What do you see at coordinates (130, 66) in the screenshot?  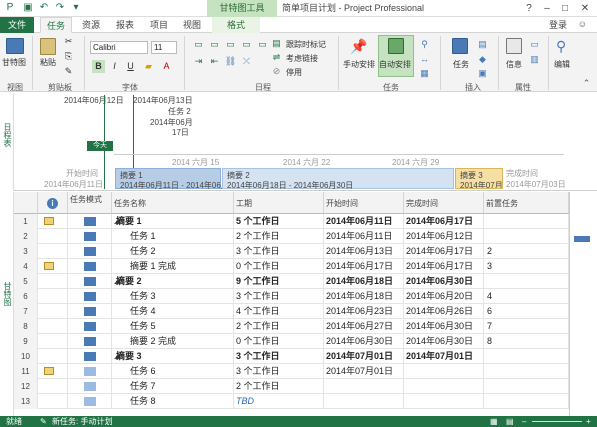 I see `underline-button: U` at bounding box center [130, 66].